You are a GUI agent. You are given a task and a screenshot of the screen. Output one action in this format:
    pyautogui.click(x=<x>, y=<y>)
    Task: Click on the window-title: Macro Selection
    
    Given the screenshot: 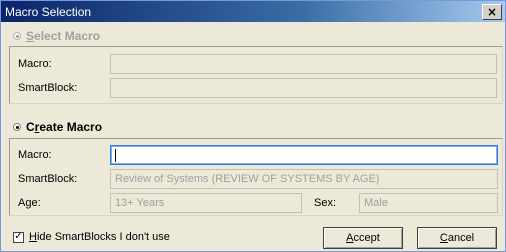 What is the action you would take?
    pyautogui.click(x=48, y=11)
    